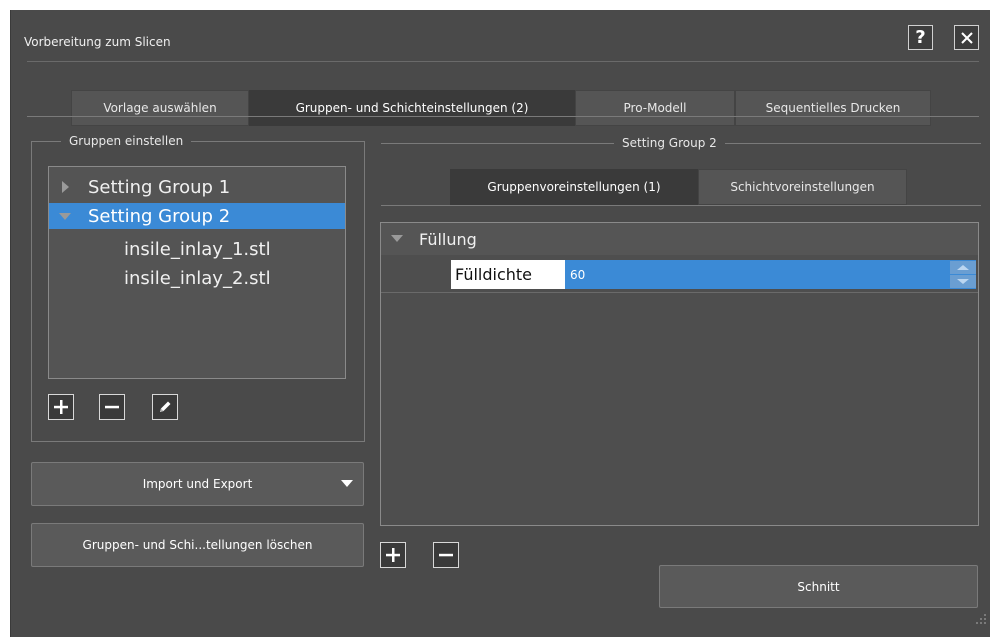 This screenshot has width=990, height=637. What do you see at coordinates (97, 42) in the screenshot?
I see `window-title: Vorbereitung zum Slicen` at bounding box center [97, 42].